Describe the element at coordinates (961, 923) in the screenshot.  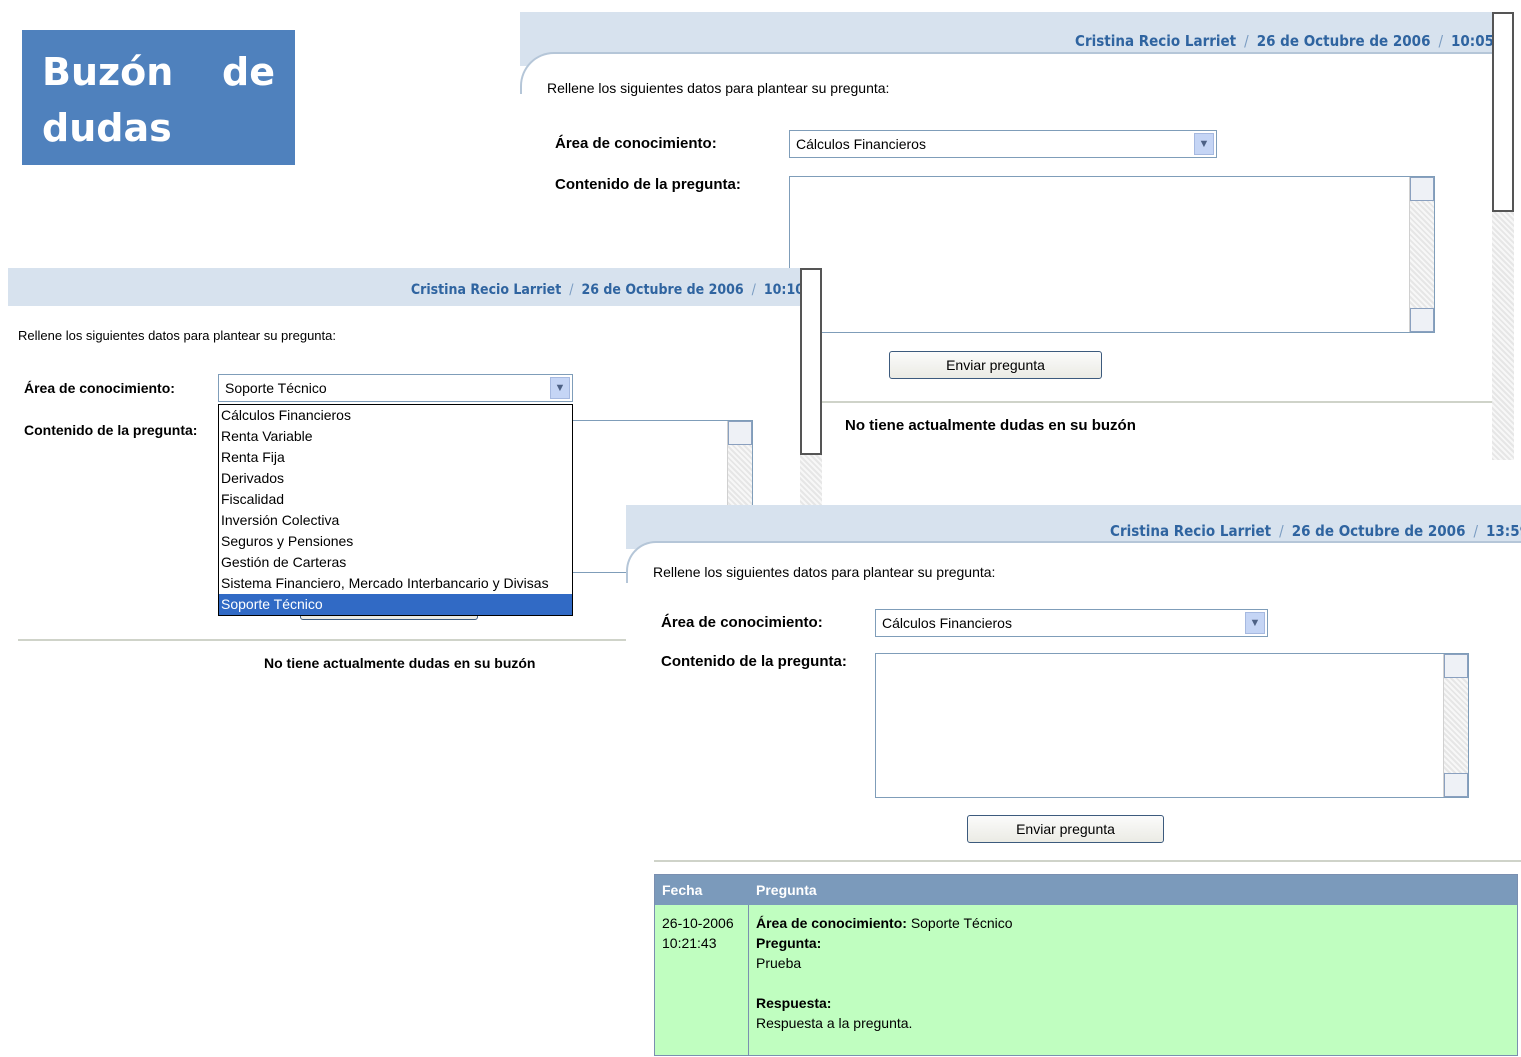
I see `row-area-value: Soporte Técnico` at that location.